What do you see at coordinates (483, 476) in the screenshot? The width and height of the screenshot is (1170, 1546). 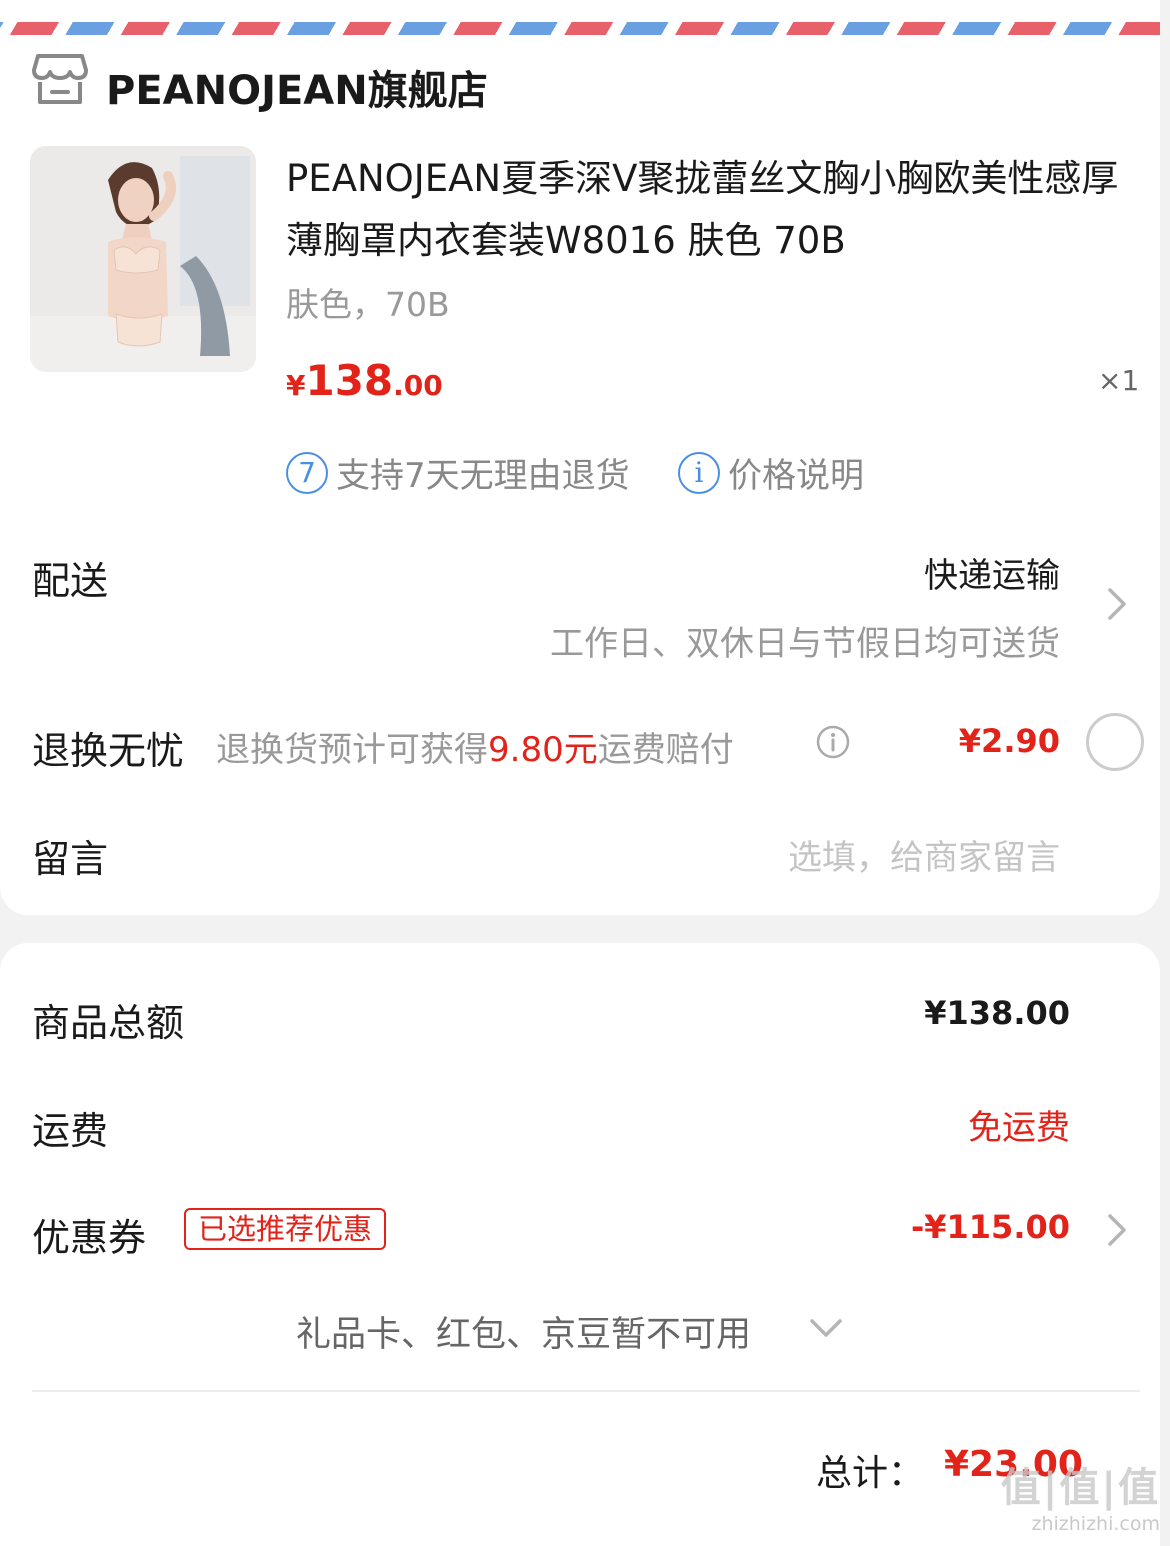 I see `service-label: 支持7天无理由退货` at bounding box center [483, 476].